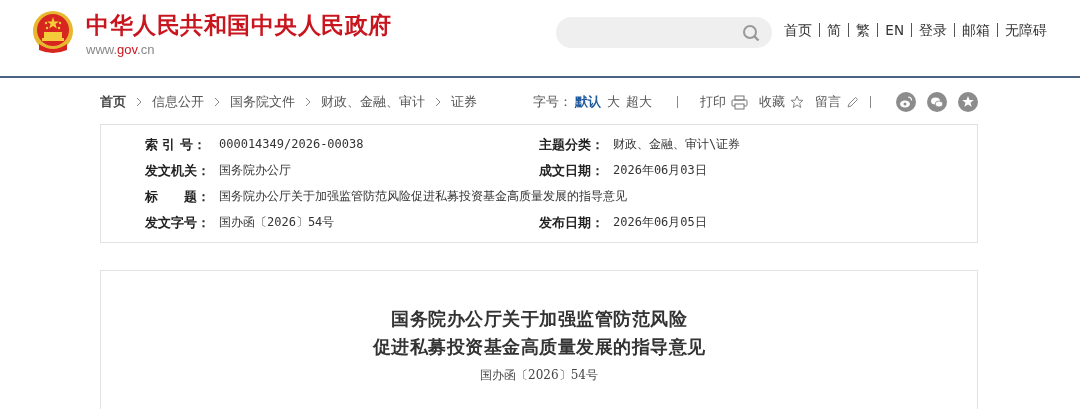 The image size is (1080, 409). Describe the element at coordinates (660, 170) in the screenshot. I see `field-value: 2026年06月03日` at that location.